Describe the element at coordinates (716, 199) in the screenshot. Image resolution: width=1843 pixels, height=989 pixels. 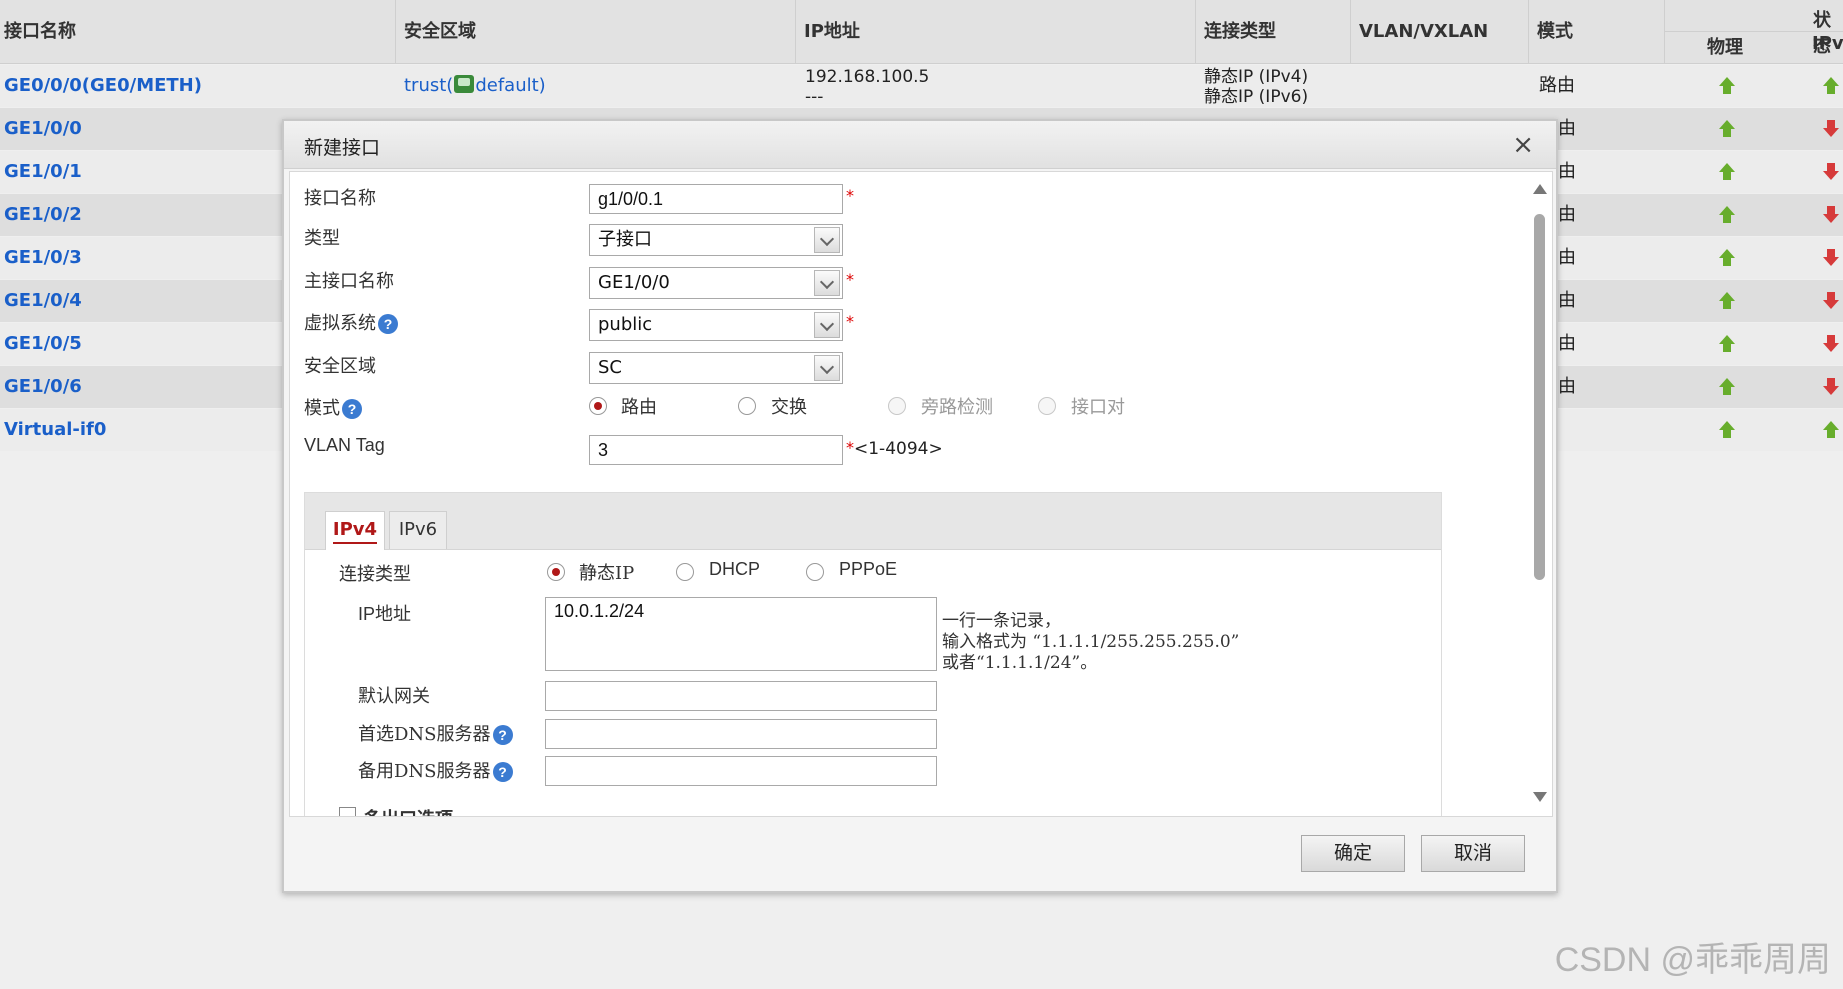
I see `interface-name-input: g1/0/0.1` at that location.